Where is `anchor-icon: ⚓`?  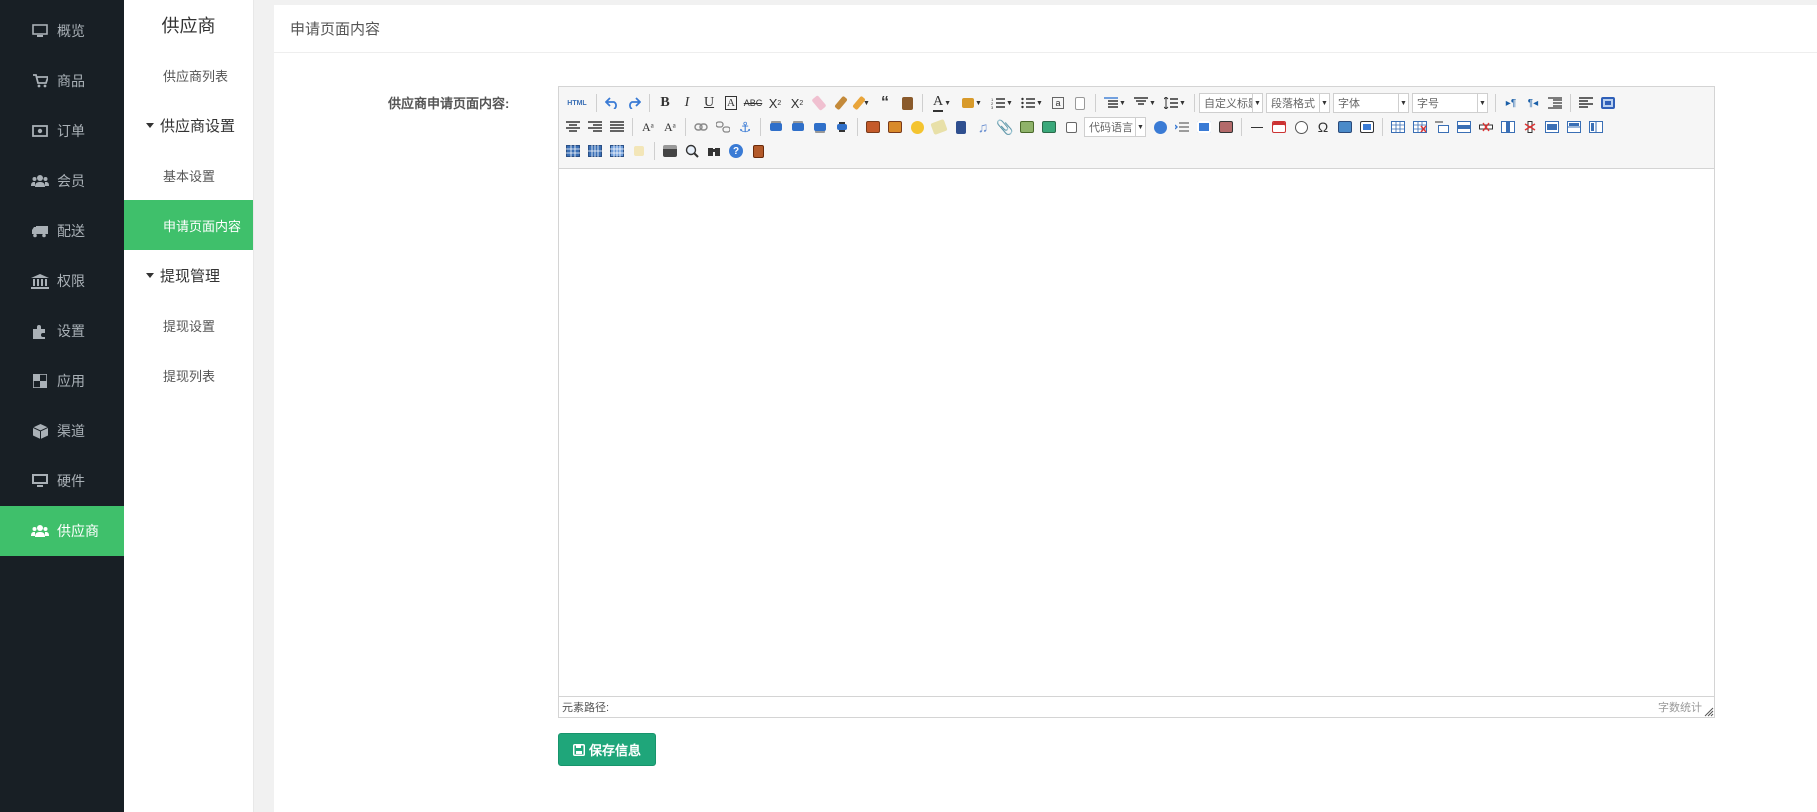 anchor-icon: ⚓ is located at coordinates (745, 127).